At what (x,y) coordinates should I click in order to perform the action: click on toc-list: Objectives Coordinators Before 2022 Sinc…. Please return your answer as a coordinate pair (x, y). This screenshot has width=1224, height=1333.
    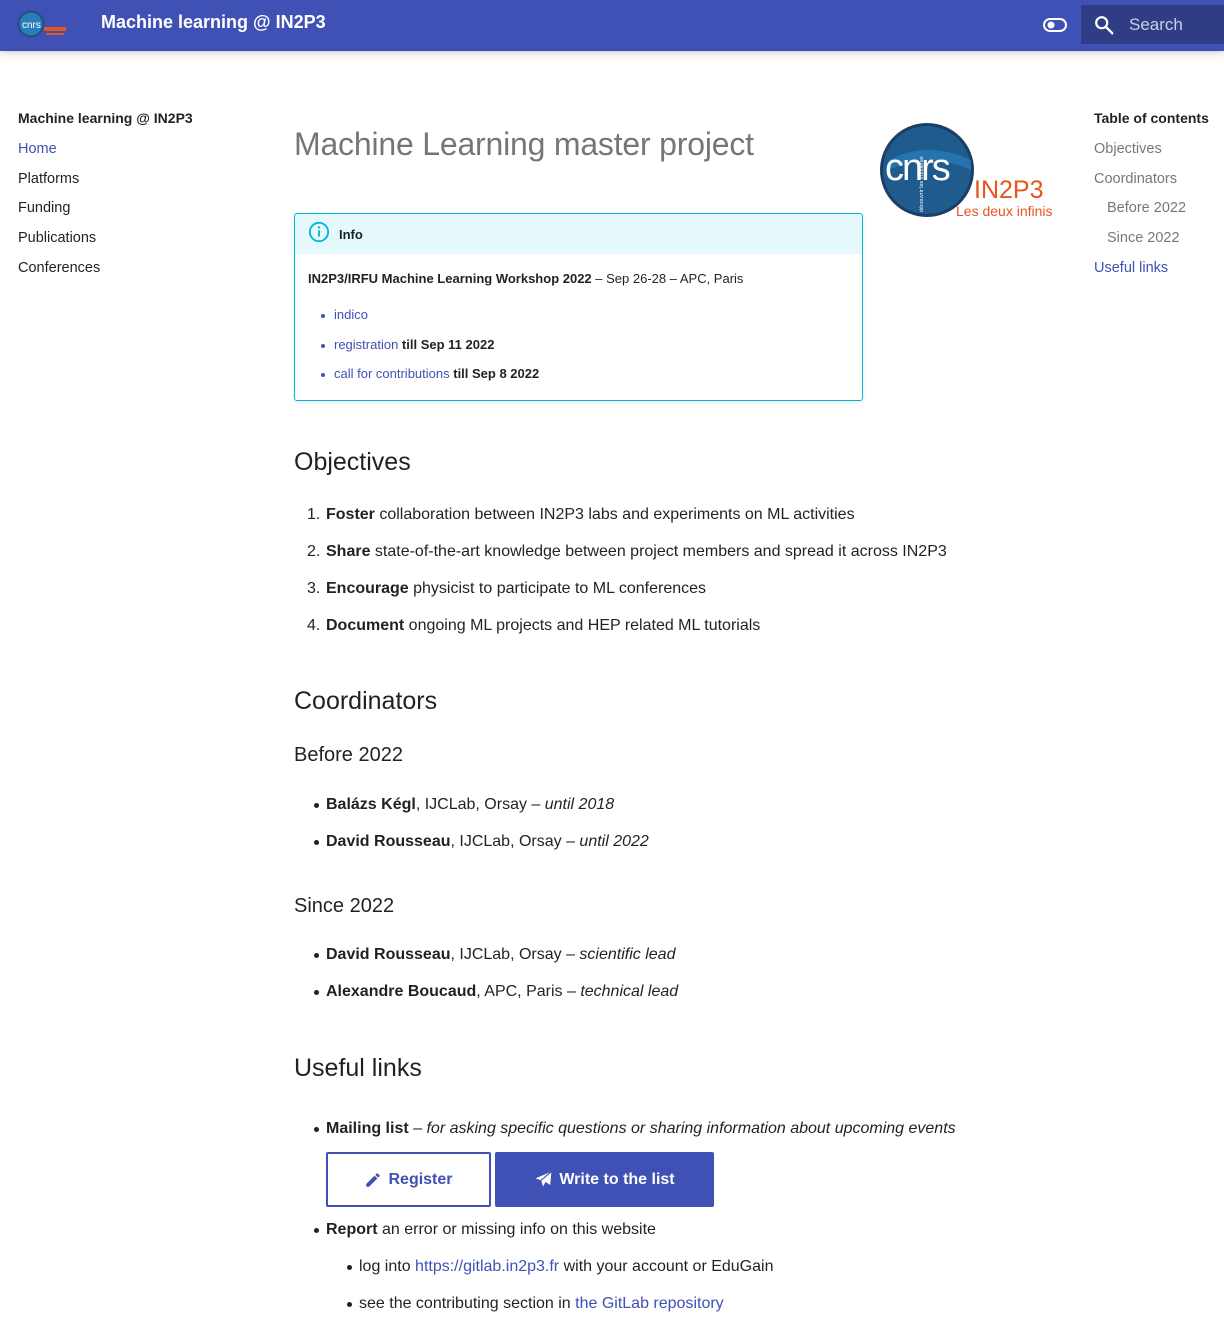
    Looking at the image, I should click on (1159, 214).